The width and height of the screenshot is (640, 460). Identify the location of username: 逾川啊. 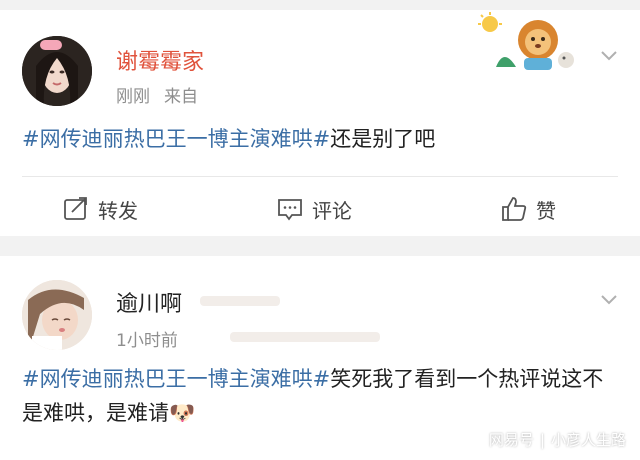
(149, 302).